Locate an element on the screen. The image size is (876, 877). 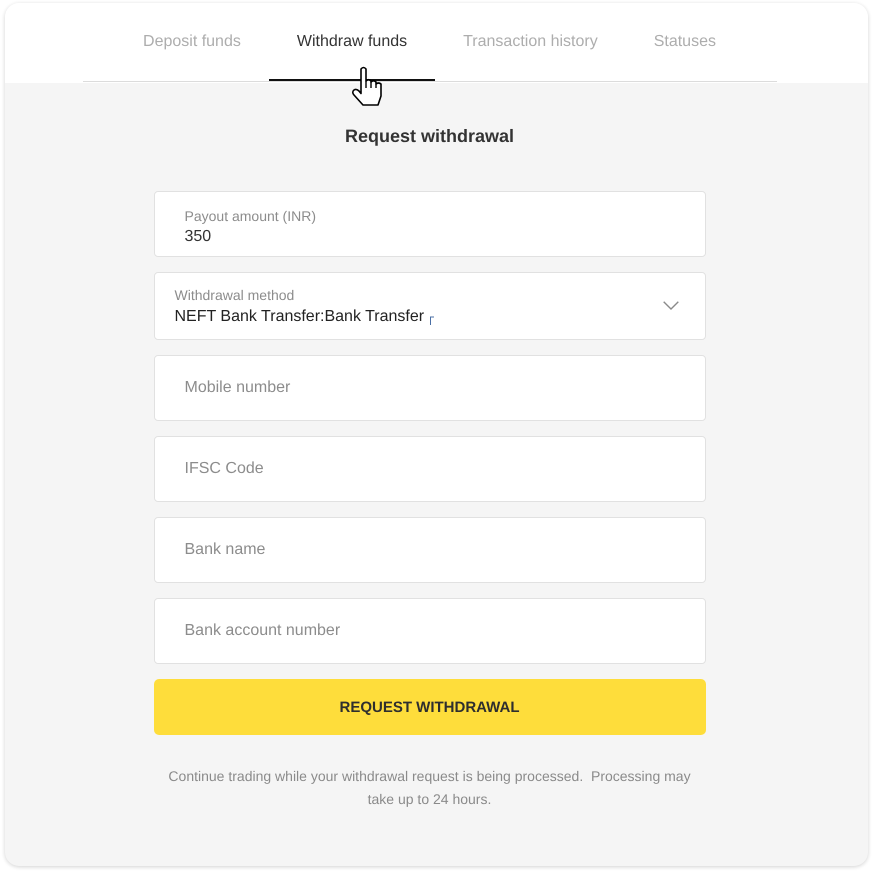
field-label: Payout amount (INR) is located at coordinates (250, 216).